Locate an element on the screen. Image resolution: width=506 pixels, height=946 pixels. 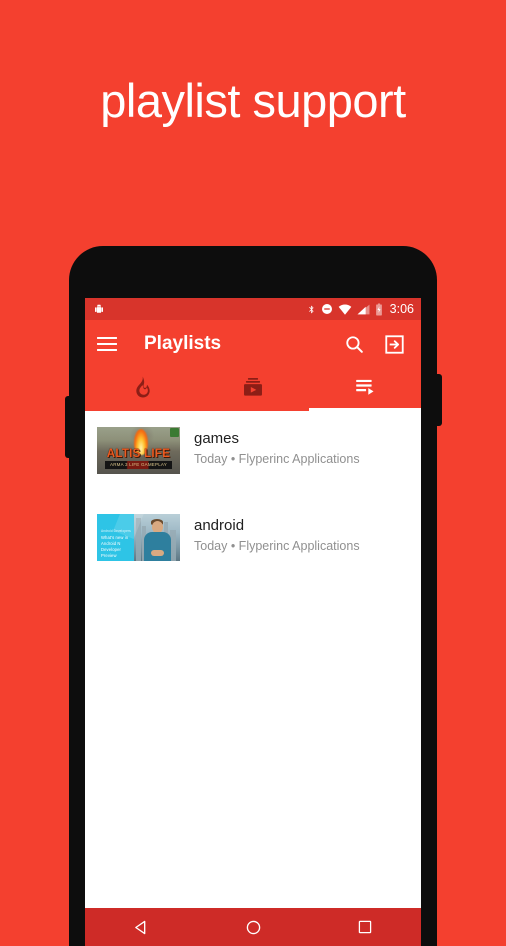
nav-recents-icon is located at coordinates (365, 927).